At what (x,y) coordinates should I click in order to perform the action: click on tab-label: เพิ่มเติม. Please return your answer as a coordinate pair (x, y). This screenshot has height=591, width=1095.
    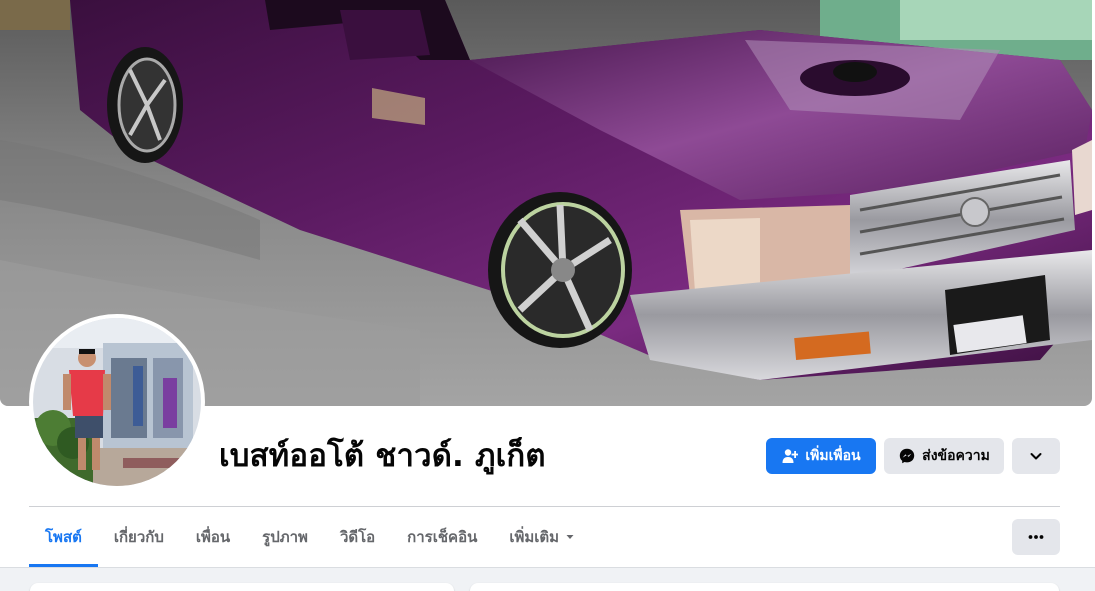
    Looking at the image, I should click on (534, 537).